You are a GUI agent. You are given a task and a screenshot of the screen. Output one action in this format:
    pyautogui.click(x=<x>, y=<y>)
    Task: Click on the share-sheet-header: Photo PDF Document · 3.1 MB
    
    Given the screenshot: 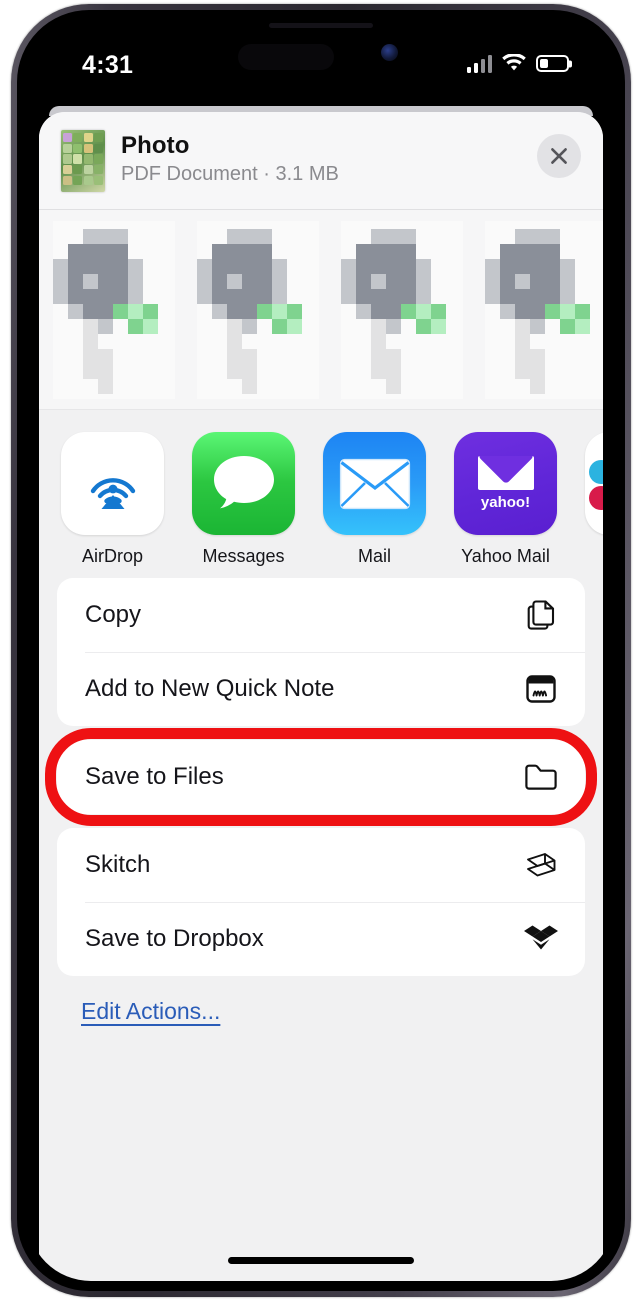 What is the action you would take?
    pyautogui.click(x=321, y=161)
    